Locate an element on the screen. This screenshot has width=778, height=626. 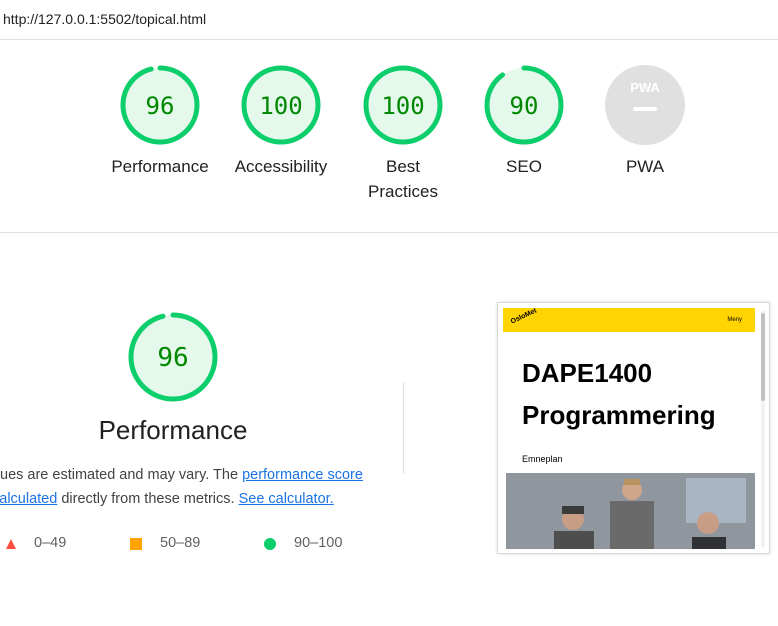
gauge-label: Performance is located at coordinates (160, 166).